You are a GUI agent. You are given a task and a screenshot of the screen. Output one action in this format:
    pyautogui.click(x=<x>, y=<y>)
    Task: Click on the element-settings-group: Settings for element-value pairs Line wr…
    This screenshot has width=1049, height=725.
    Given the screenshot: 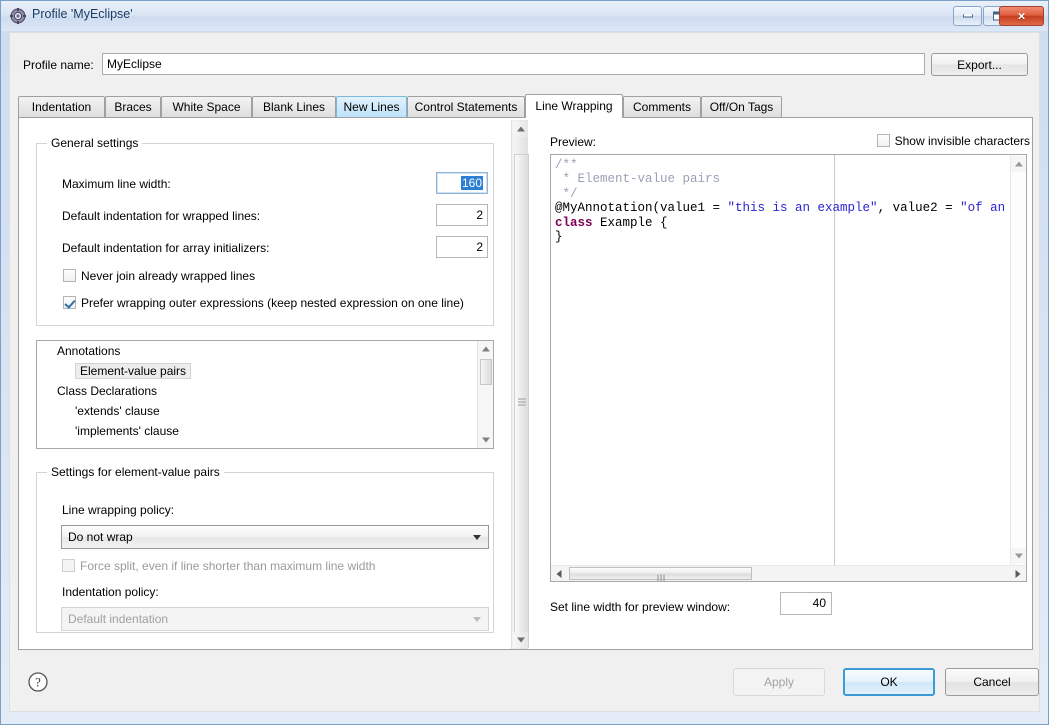 What is the action you would take?
    pyautogui.click(x=265, y=549)
    